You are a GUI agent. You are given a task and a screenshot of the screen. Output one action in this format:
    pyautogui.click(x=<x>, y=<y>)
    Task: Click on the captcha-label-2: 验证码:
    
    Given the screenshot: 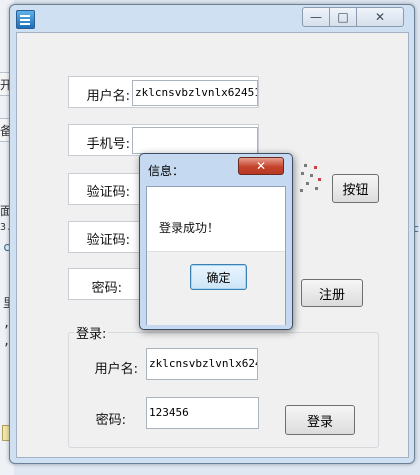 What is the action you would take?
    pyautogui.click(x=108, y=240)
    